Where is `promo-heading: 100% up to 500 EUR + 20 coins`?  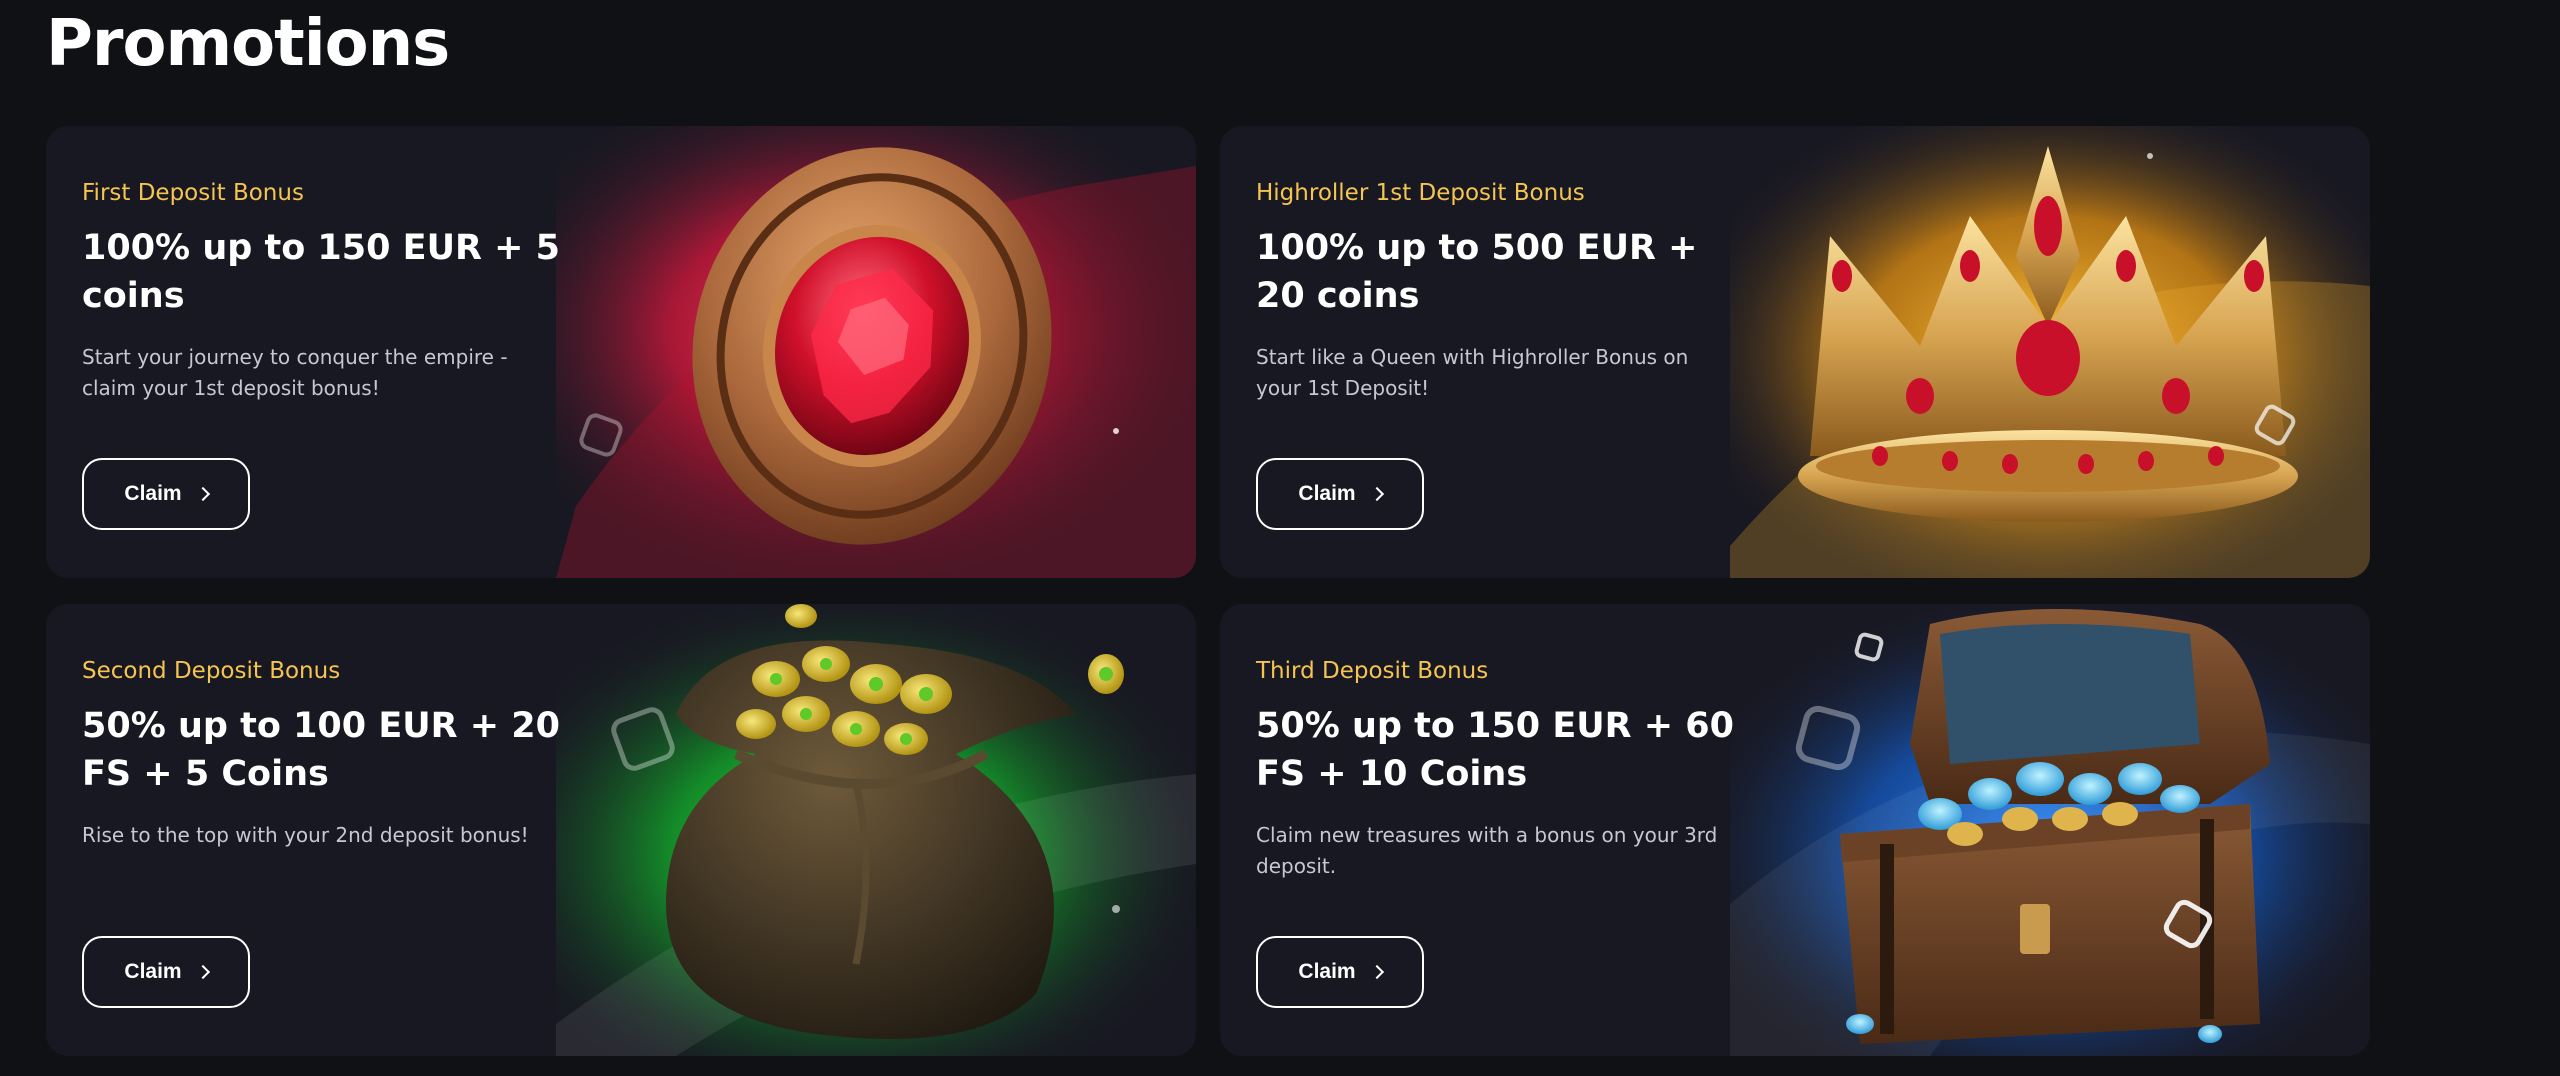 promo-heading: 100% up to 500 EUR + 20 coins is located at coordinates (1477, 272).